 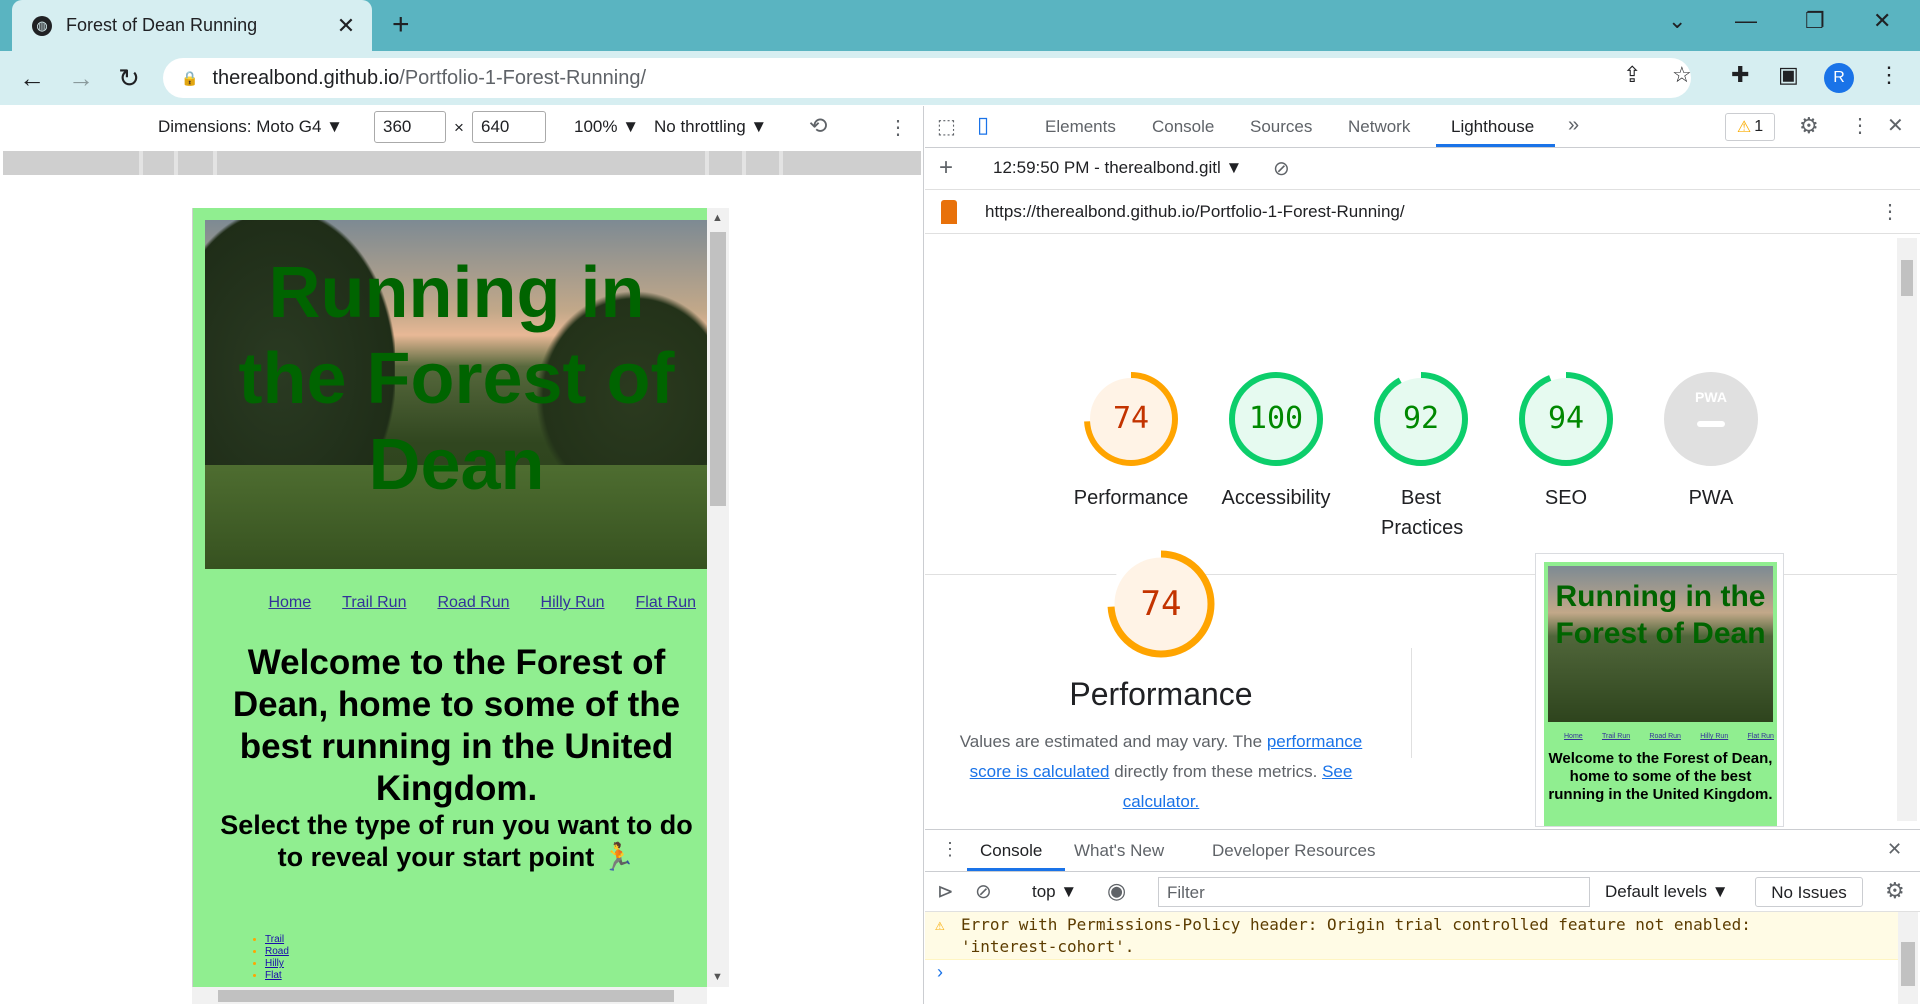 I want to click on inspect-element-icon: ⬚, so click(x=946, y=126).